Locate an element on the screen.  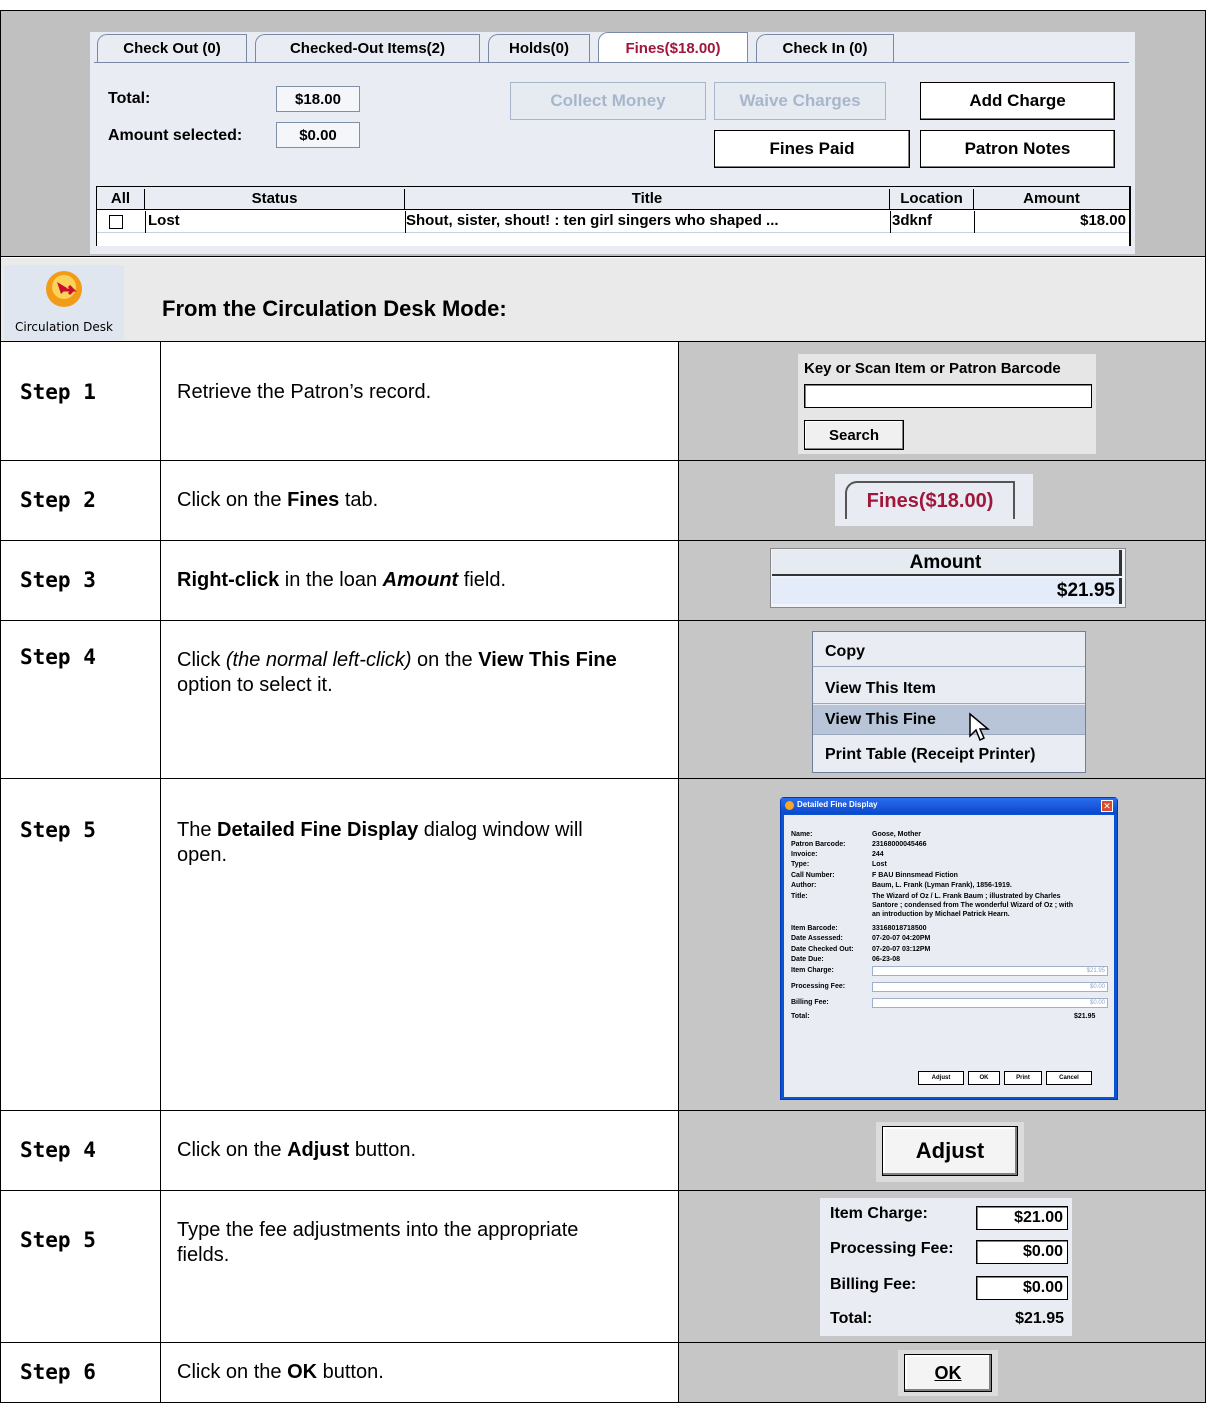
fee-value-total: $21.95 is located at coordinates (1039, 1318).